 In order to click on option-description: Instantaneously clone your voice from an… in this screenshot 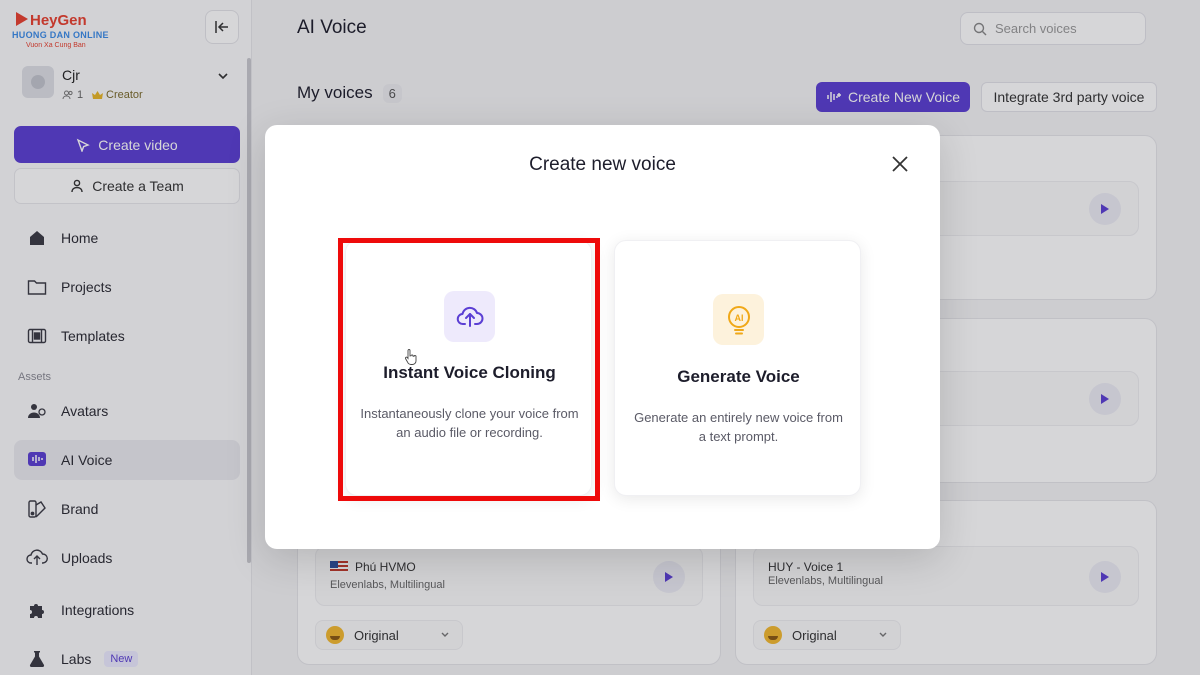, I will do `click(469, 423)`.